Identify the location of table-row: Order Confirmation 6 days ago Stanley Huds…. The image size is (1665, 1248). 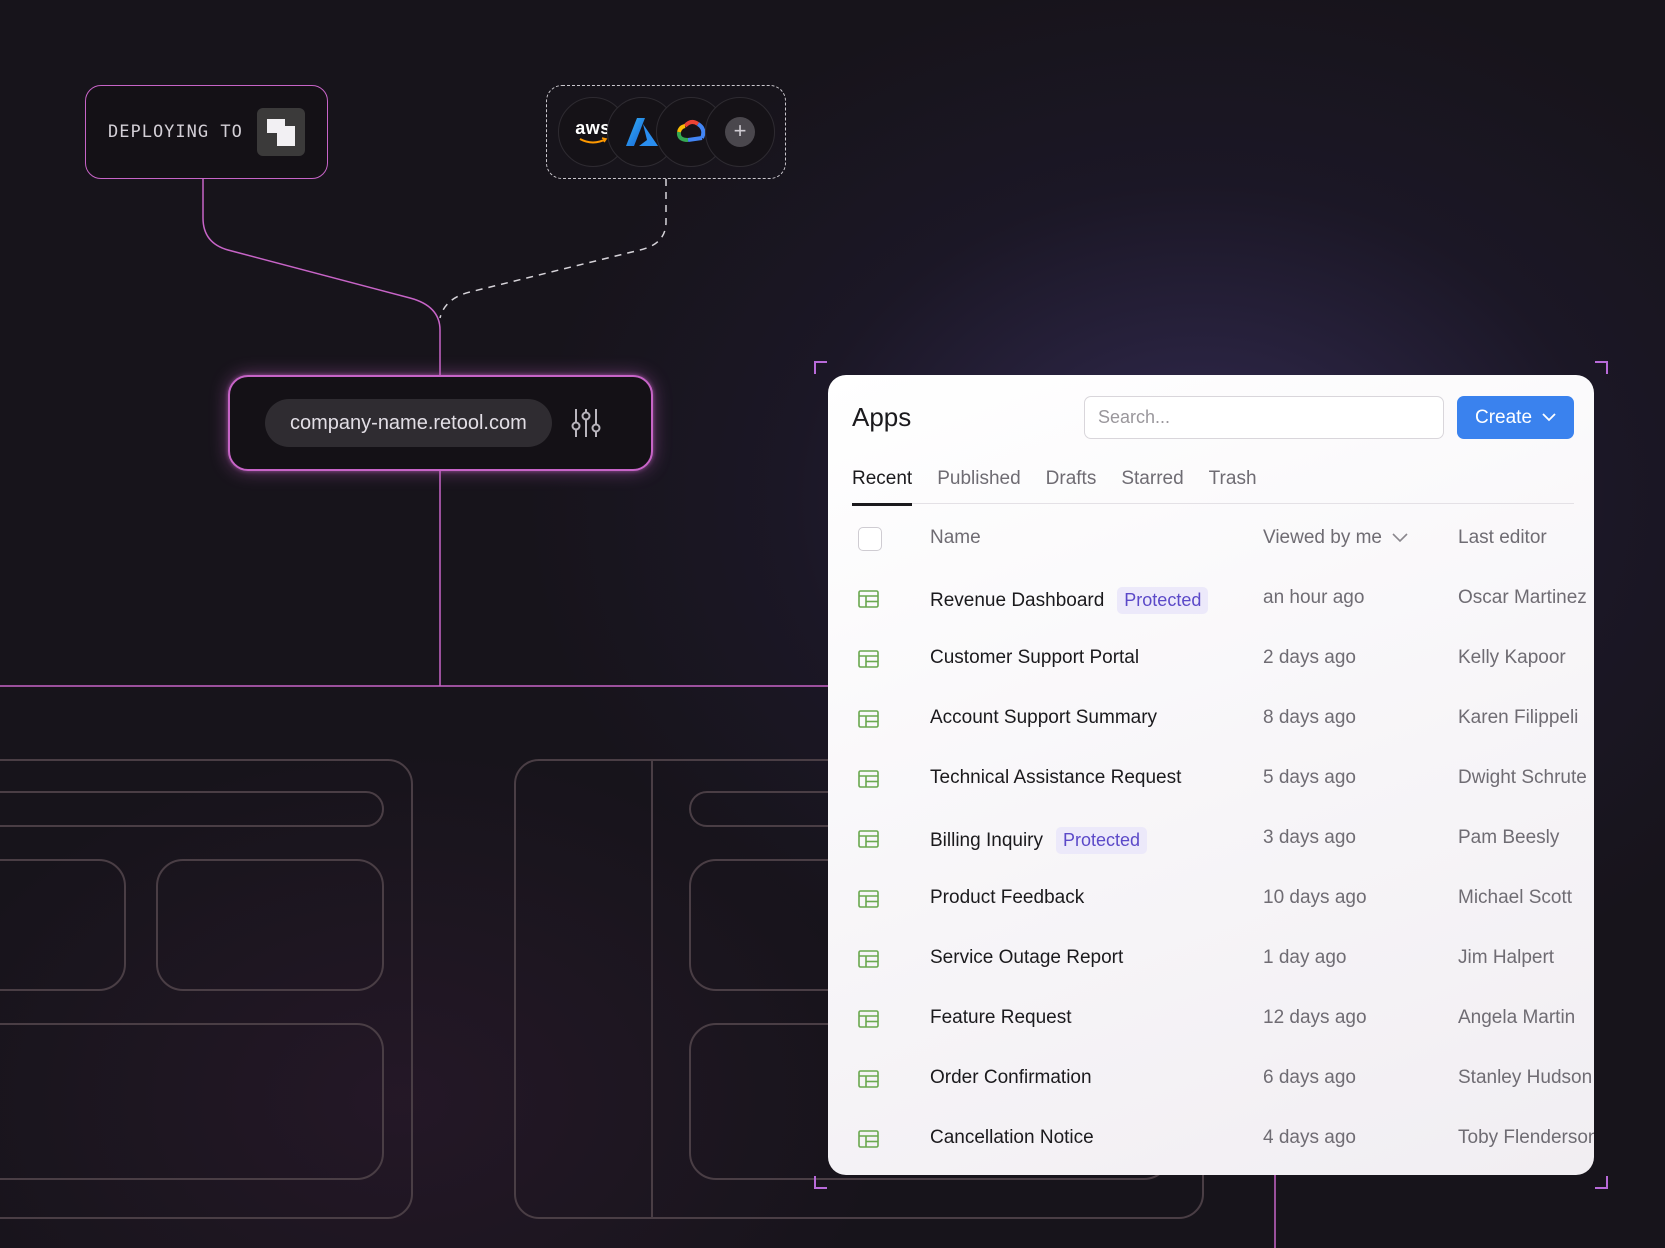
(1211, 1079).